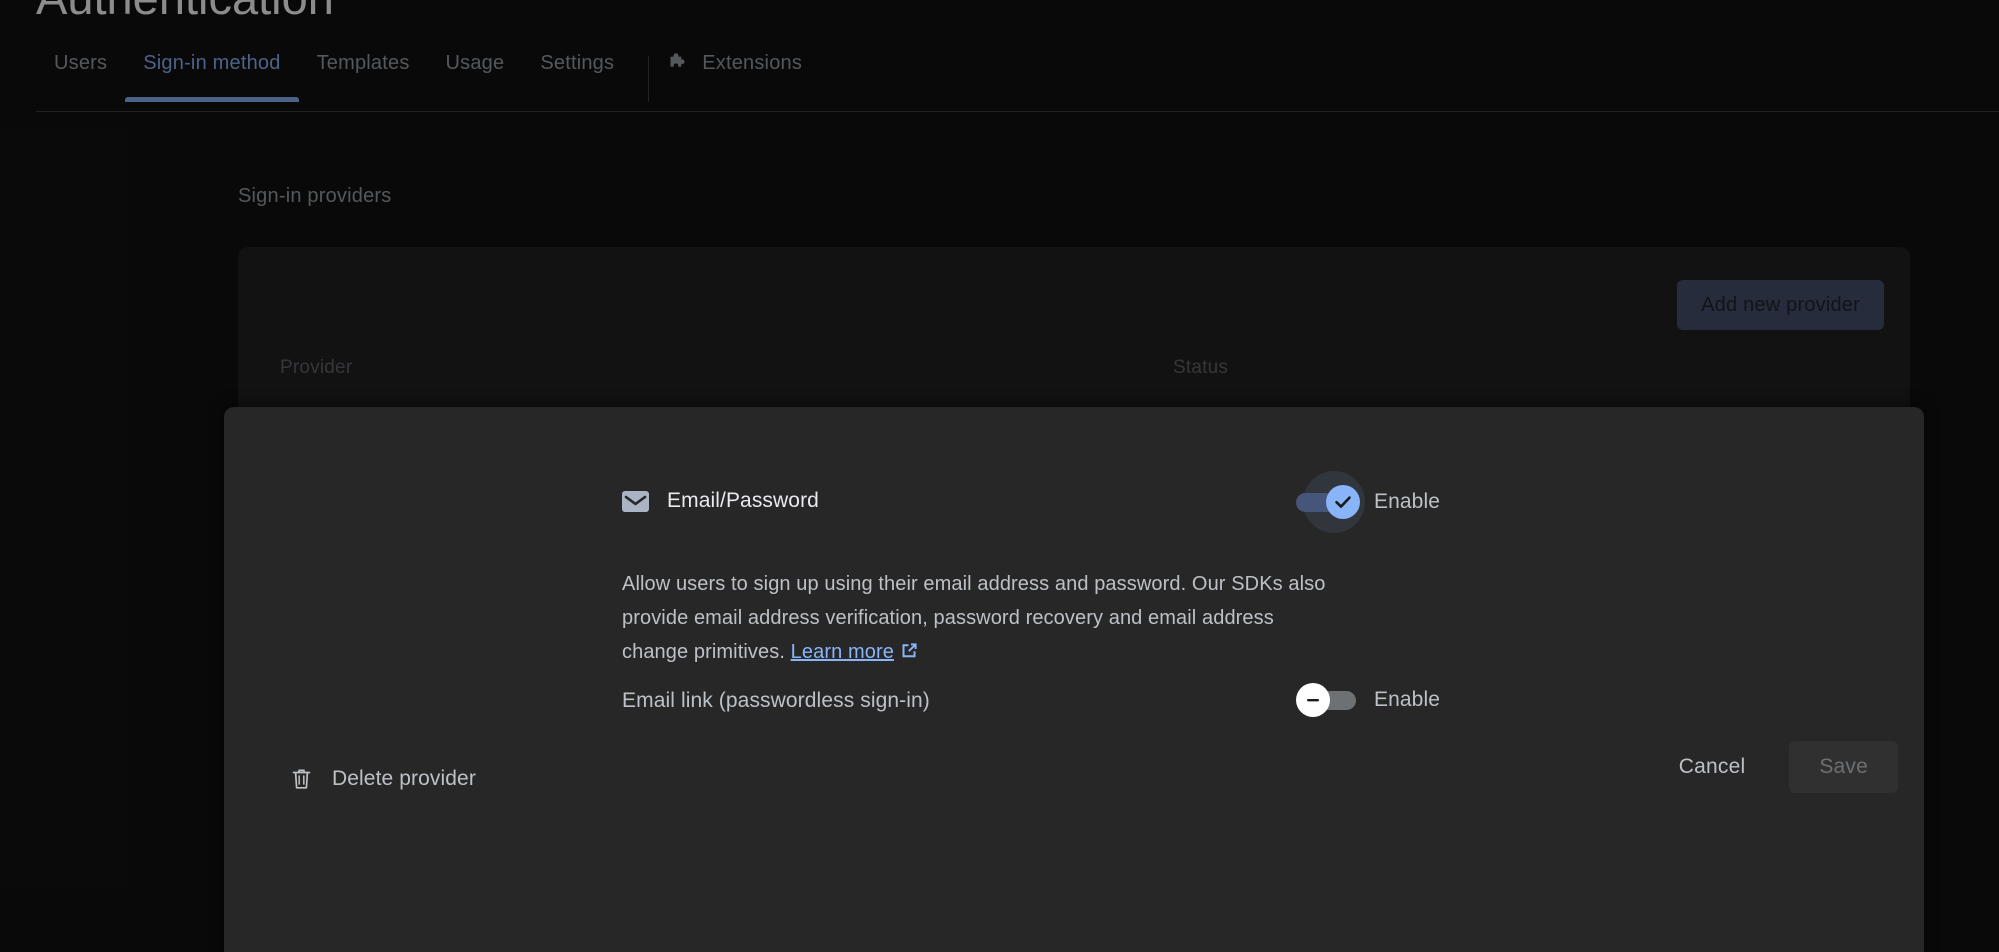  I want to click on delete-provider-button: Delete provider, so click(383, 779).